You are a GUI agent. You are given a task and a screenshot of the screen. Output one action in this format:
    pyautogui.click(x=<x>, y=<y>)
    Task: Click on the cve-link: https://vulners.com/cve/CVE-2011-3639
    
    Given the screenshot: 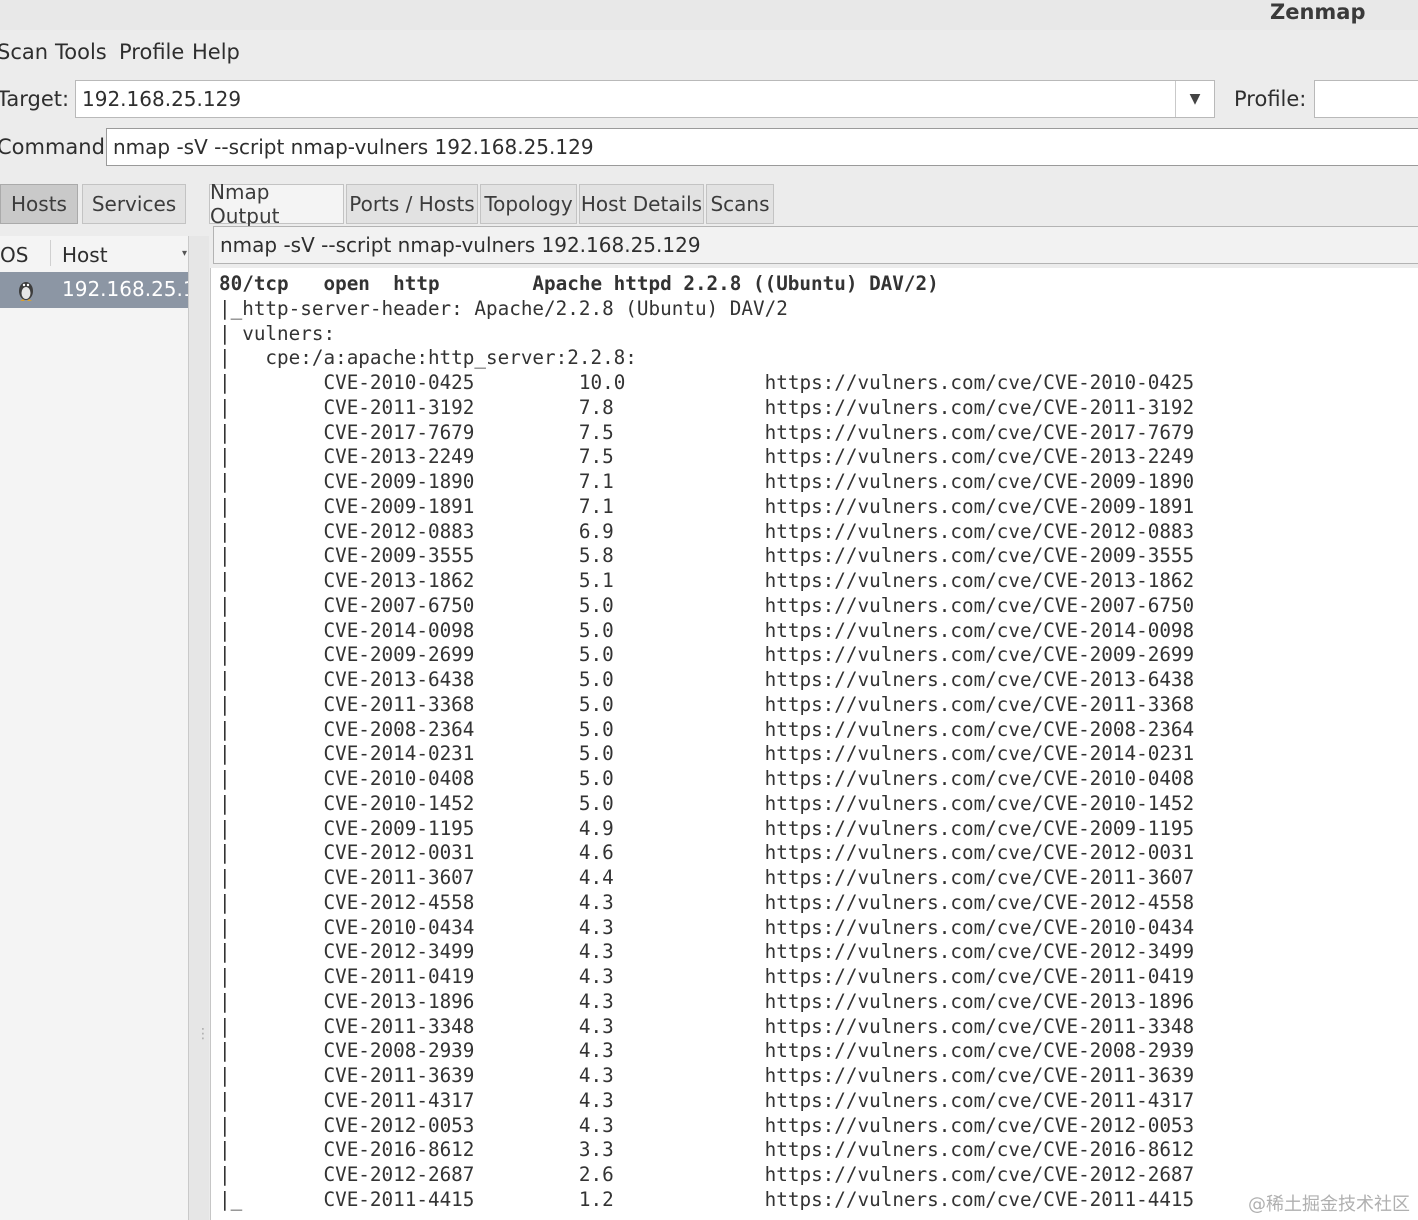 What is the action you would take?
    pyautogui.click(x=980, y=1075)
    